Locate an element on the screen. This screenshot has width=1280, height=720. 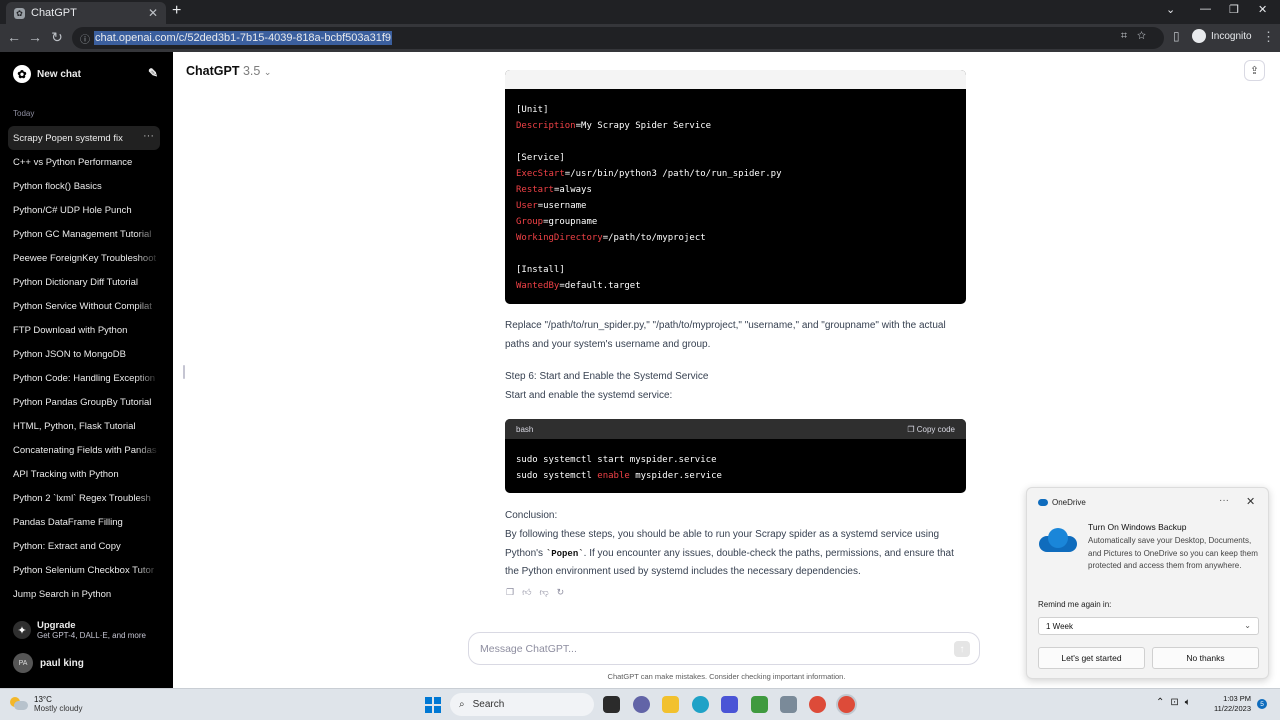
incognito-indicator: Incognito is located at coordinates (1222, 36).